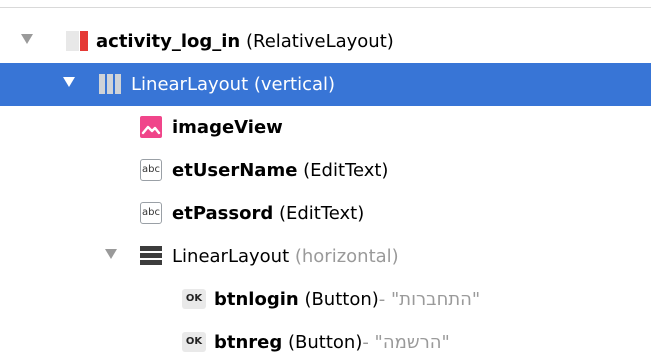 This screenshot has height=364, width=651. Describe the element at coordinates (168, 41) in the screenshot. I see `node-name: activity_log_in` at that location.